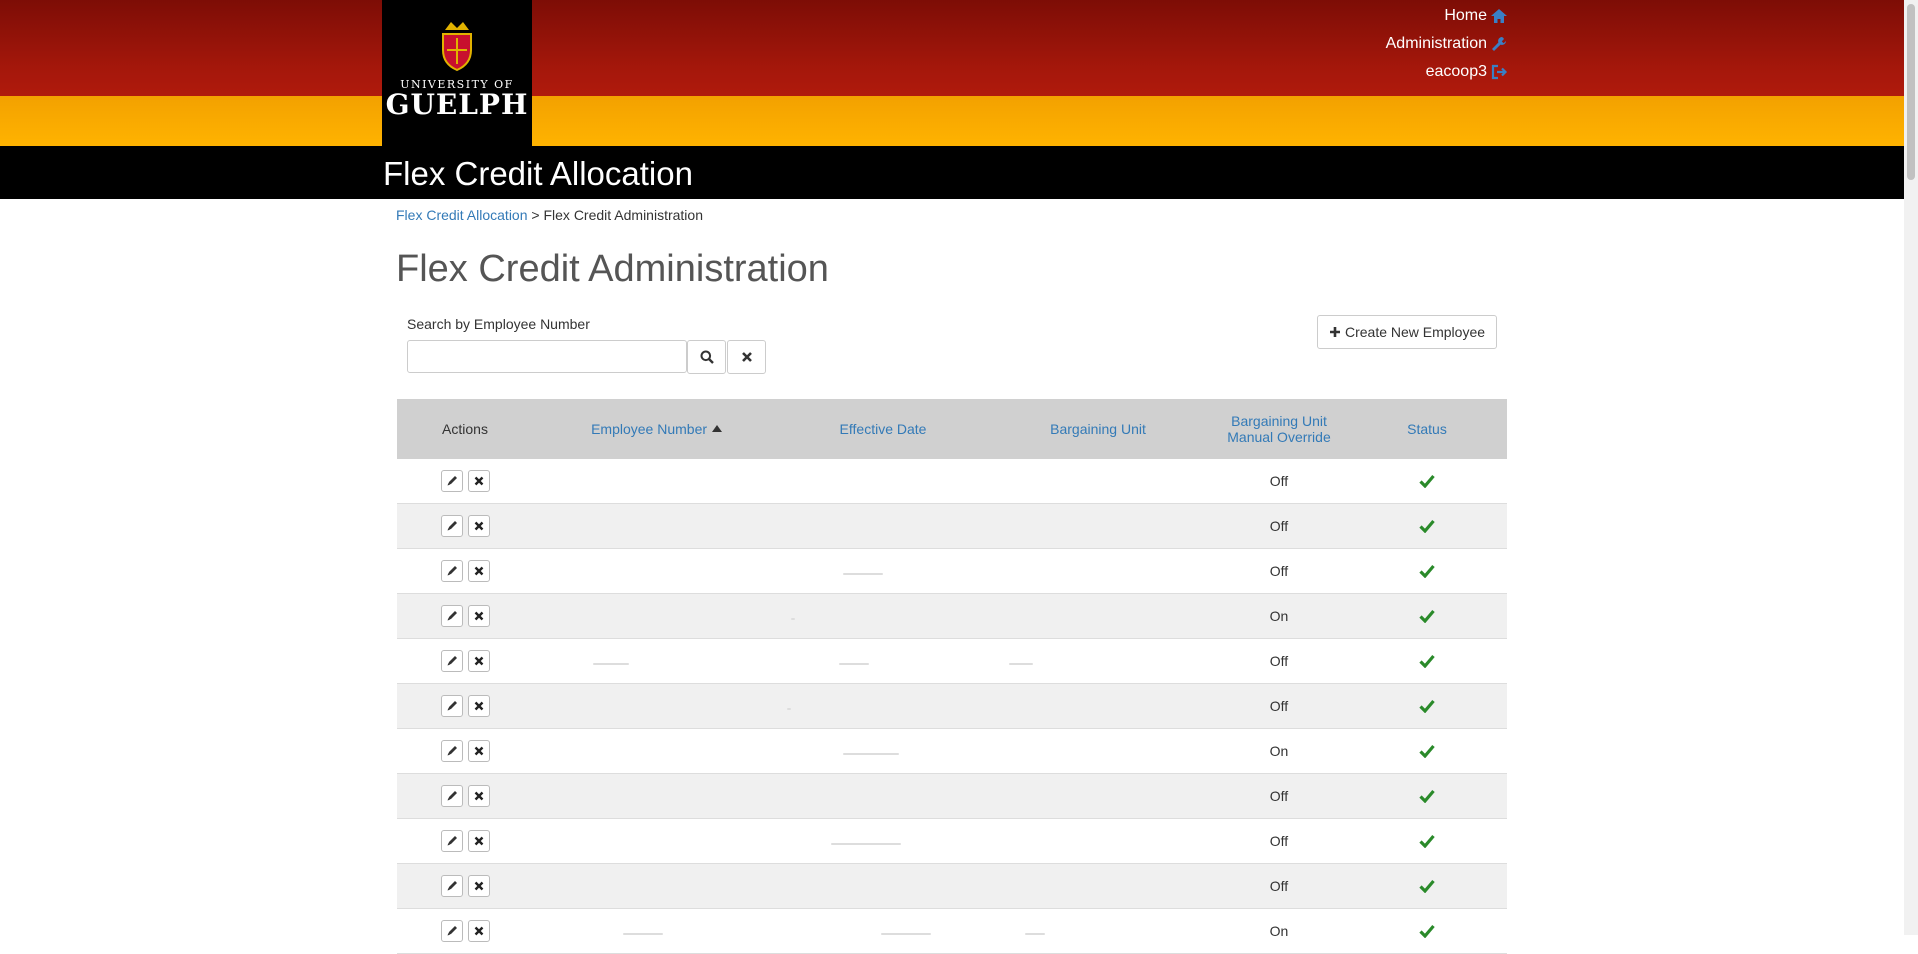 The image size is (1918, 954). Describe the element at coordinates (952, 121) in the screenshot. I see `header-gold-band` at that location.